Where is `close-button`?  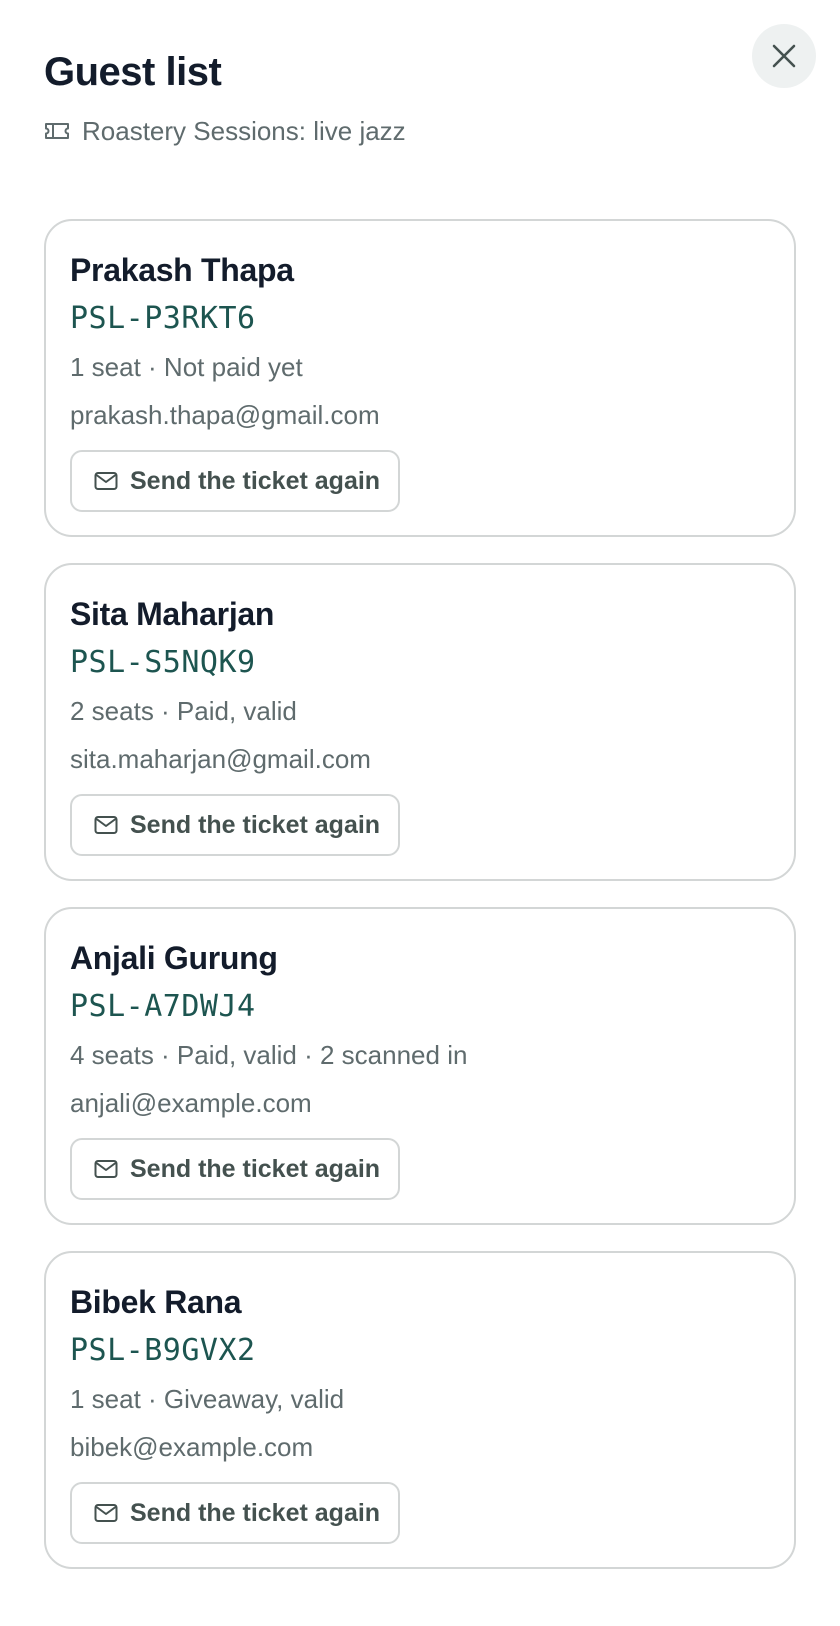 close-button is located at coordinates (784, 56).